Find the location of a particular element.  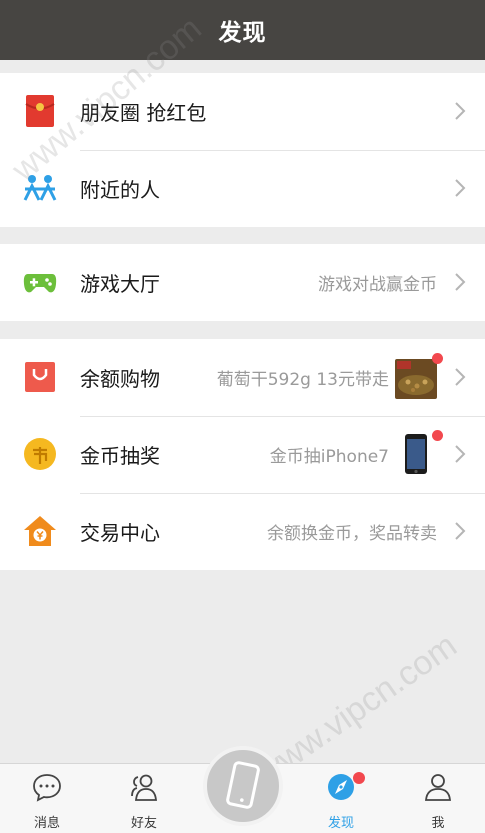

people-nearby-icon is located at coordinates (40, 188).